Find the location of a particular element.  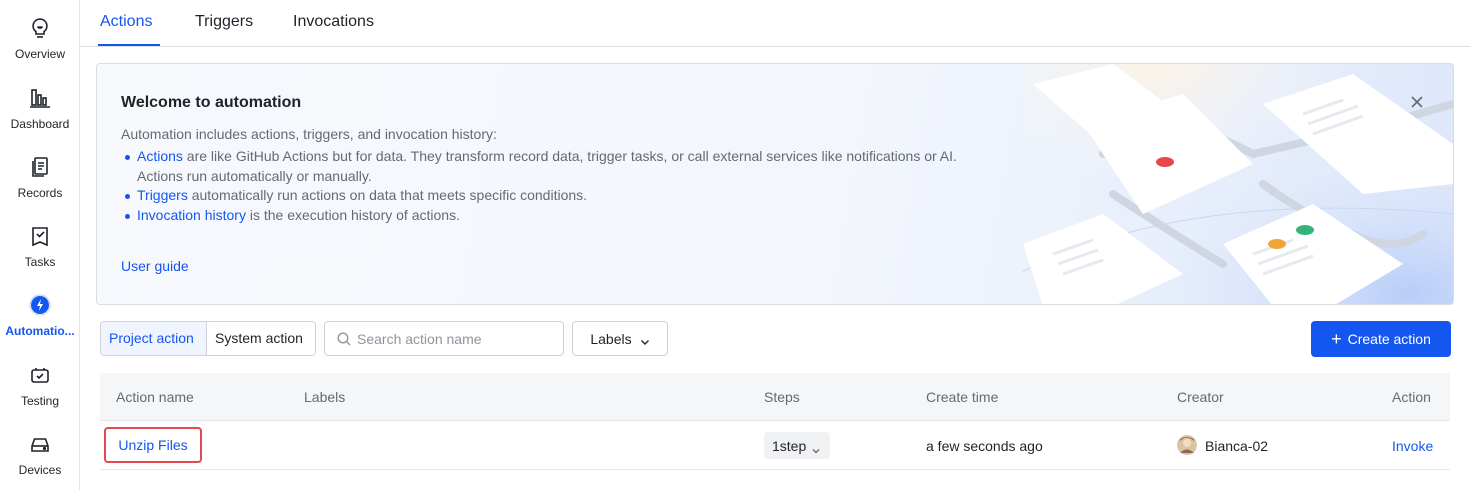

sidebar-item-label: Overview is located at coordinates (39, 54).